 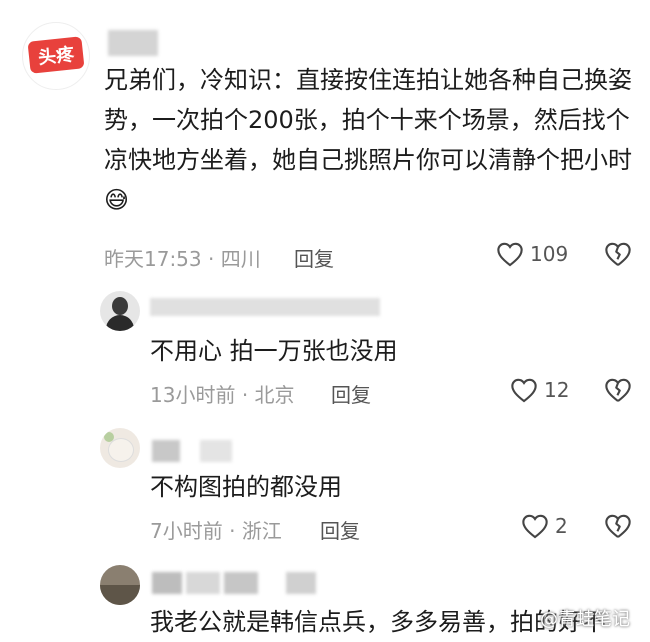 What do you see at coordinates (120, 306) in the screenshot?
I see `avatar-portrait` at bounding box center [120, 306].